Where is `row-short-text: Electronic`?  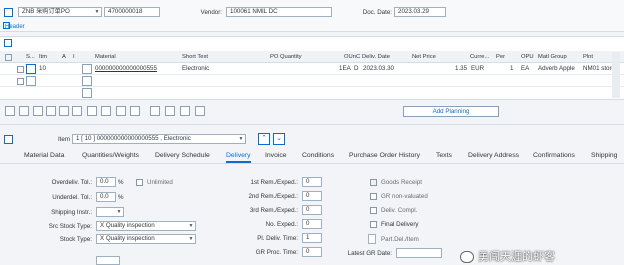
row-short-text: Electronic is located at coordinates (196, 68).